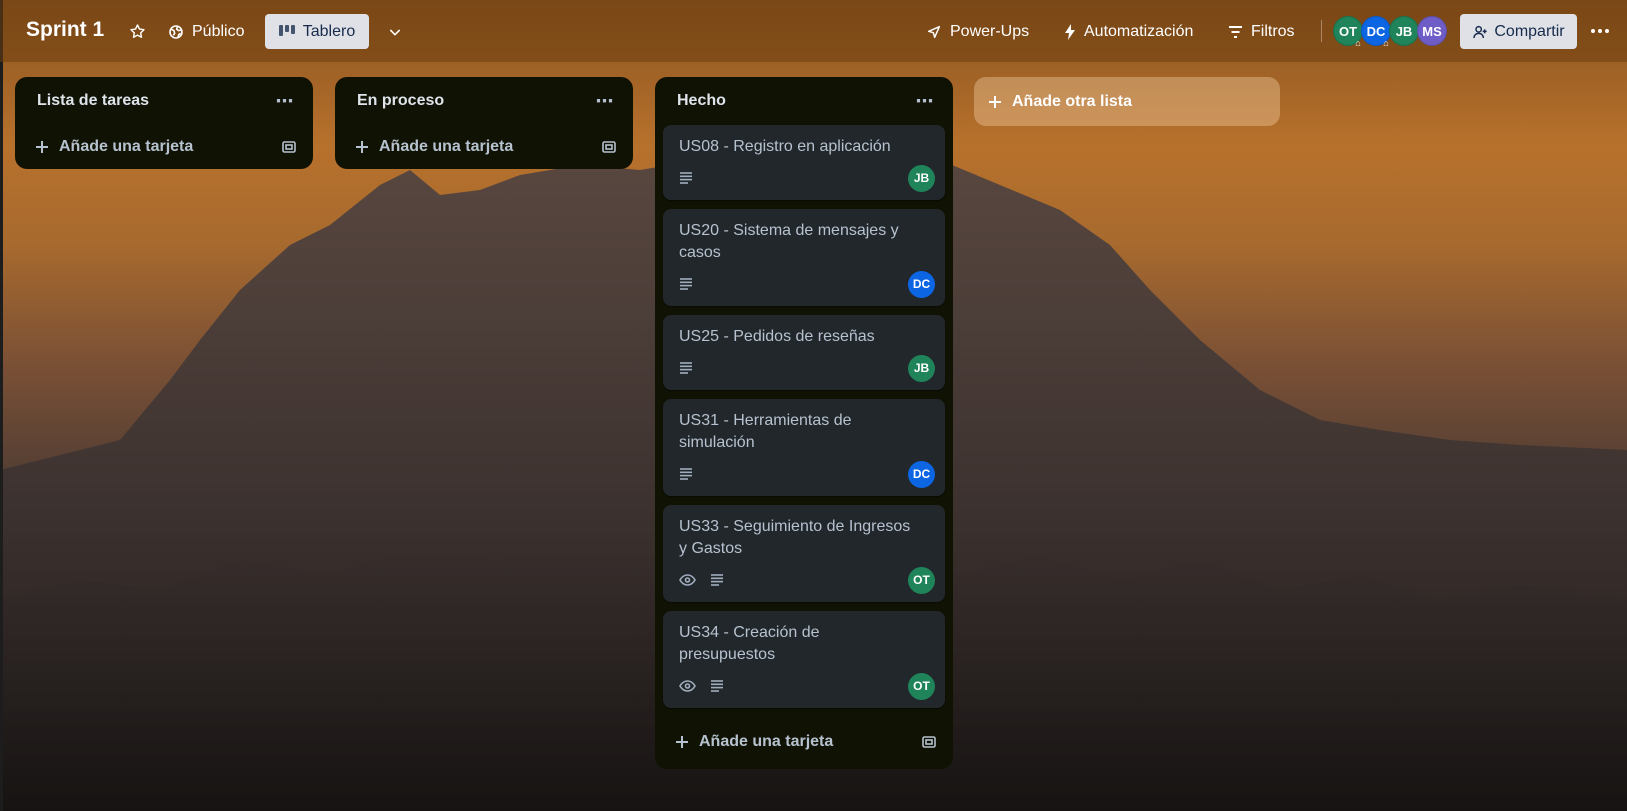  I want to click on card: US31 - Herramientas de simulación DC, so click(804, 447).